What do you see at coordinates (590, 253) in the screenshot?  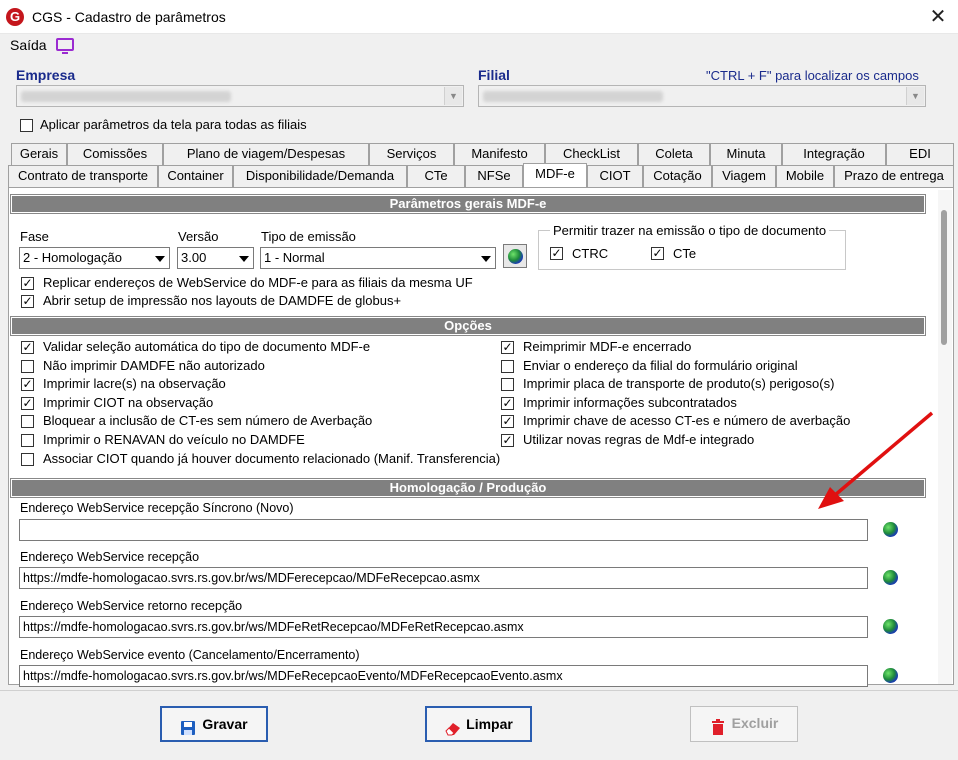 I see `ctrc-label: CTRC` at bounding box center [590, 253].